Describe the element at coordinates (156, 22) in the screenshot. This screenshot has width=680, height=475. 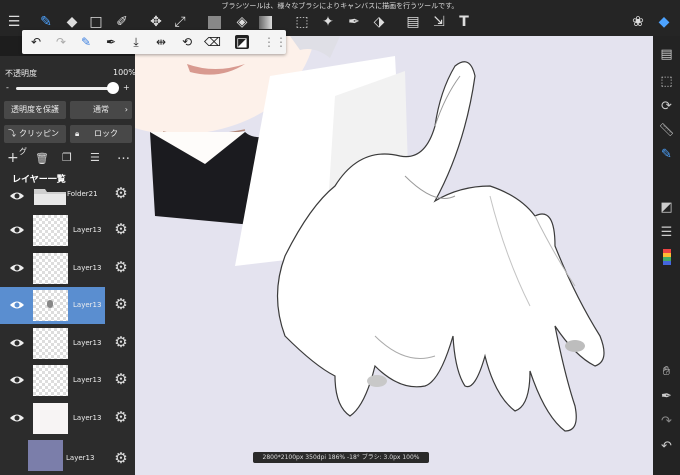
I see `move-icon: ✥` at that location.